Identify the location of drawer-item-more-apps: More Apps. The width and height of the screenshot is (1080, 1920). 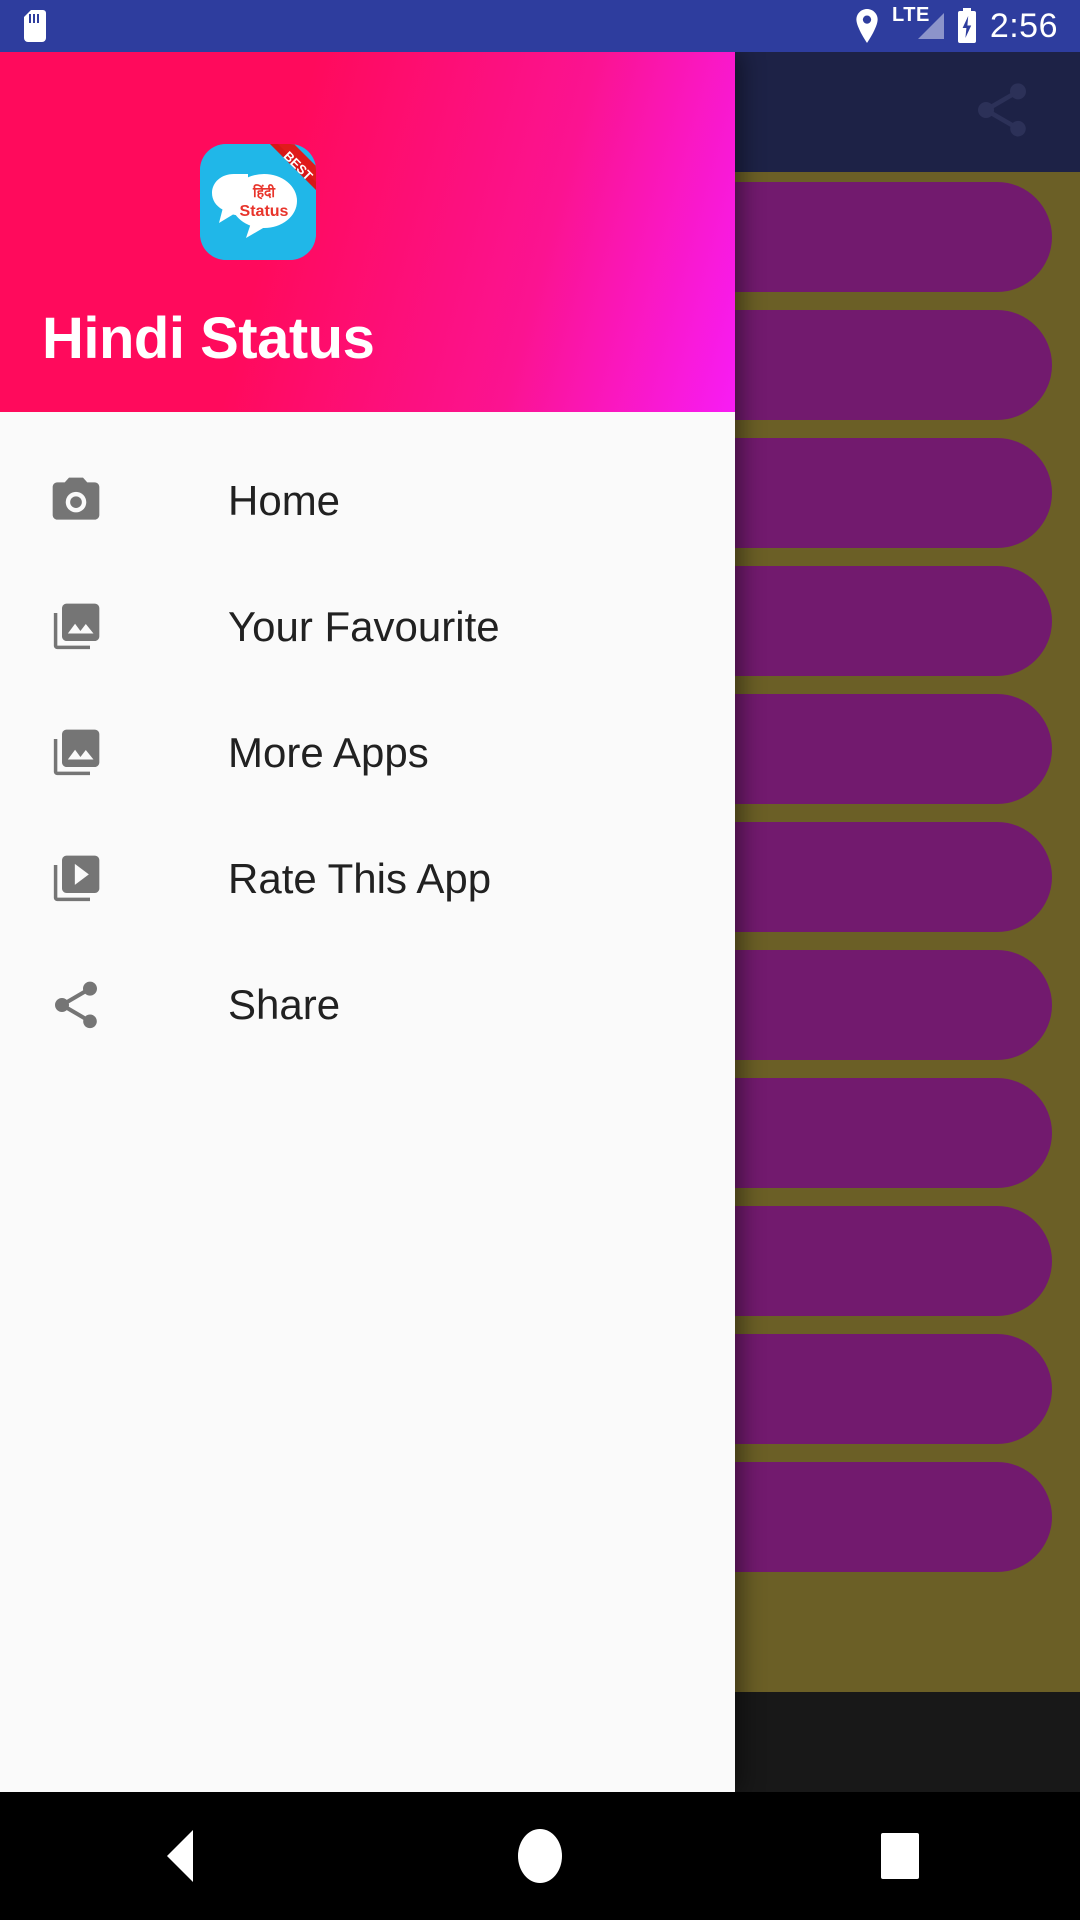
(367, 753).